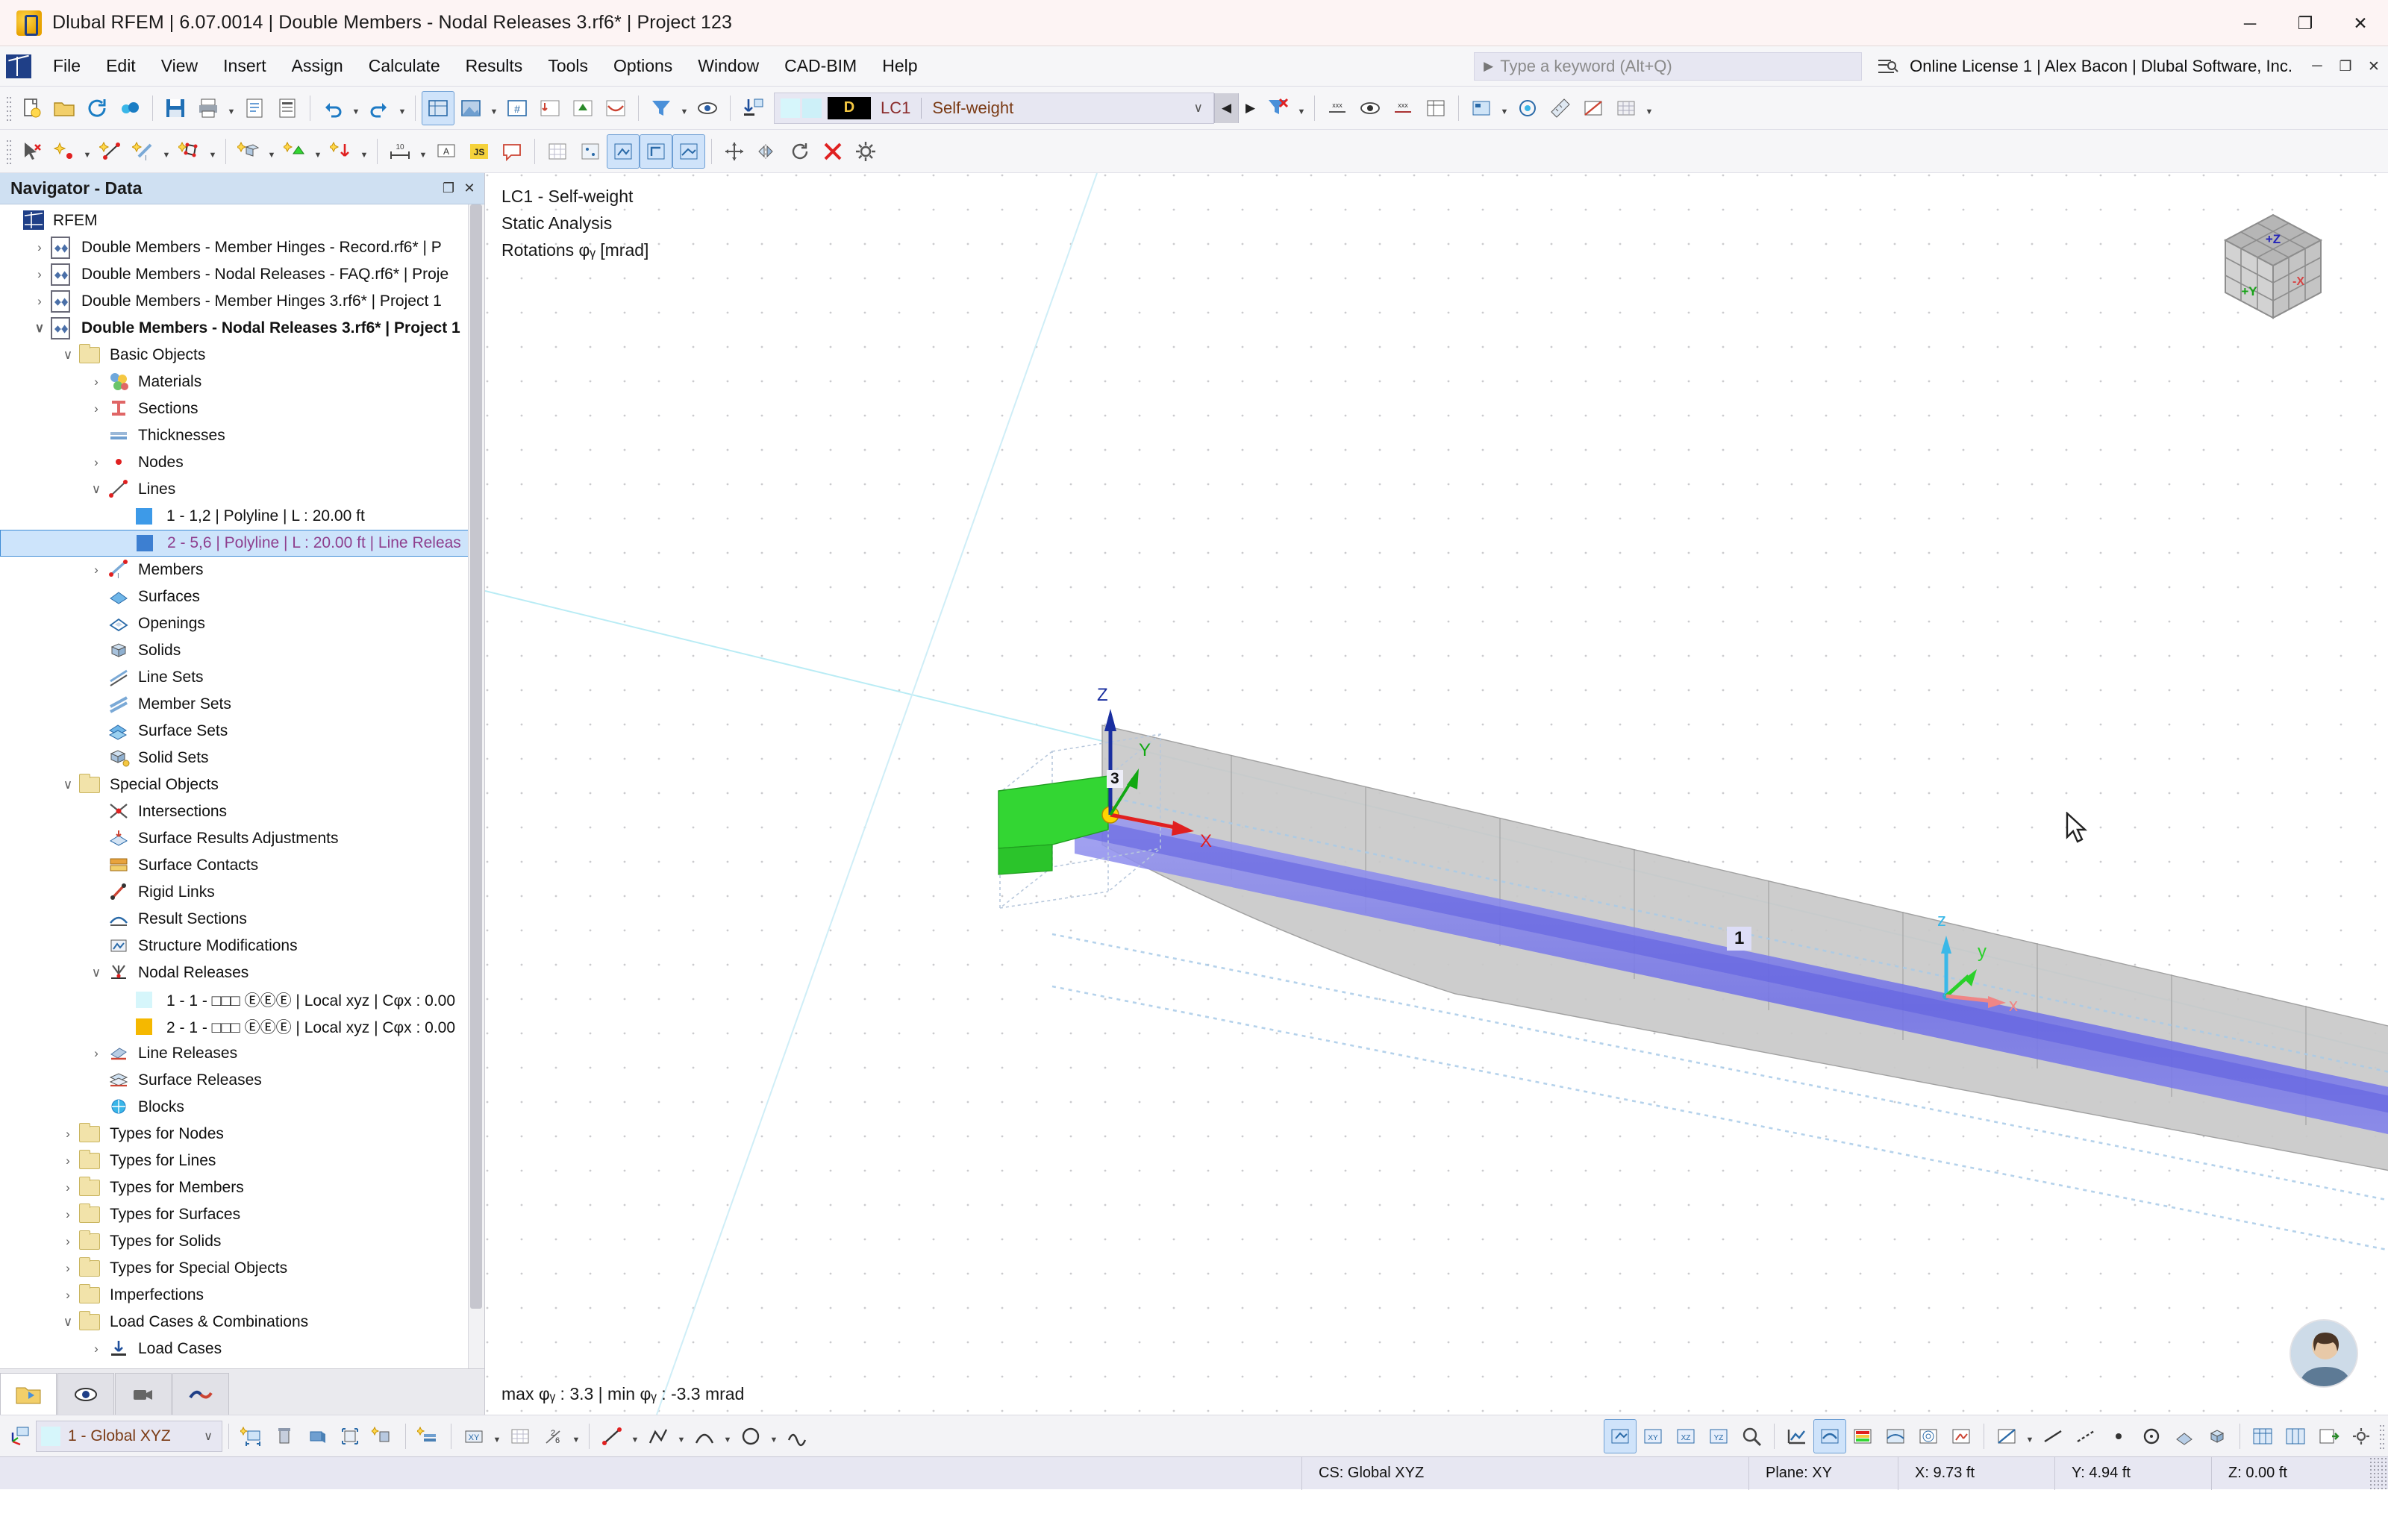 This screenshot has width=2388, height=1540. Describe the element at coordinates (767, 151) in the screenshot. I see `mirror-button` at that location.